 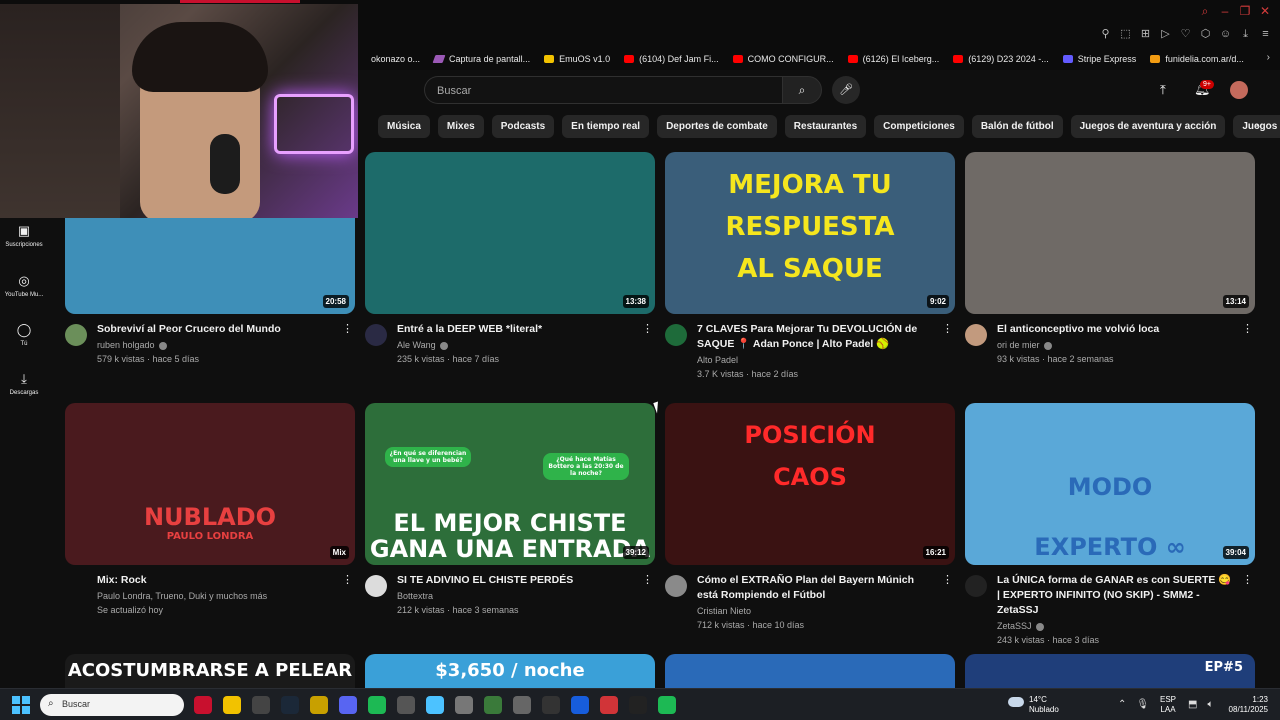 What do you see at coordinates (1105, 34) in the screenshot?
I see `pin-icon: ⚲` at bounding box center [1105, 34].